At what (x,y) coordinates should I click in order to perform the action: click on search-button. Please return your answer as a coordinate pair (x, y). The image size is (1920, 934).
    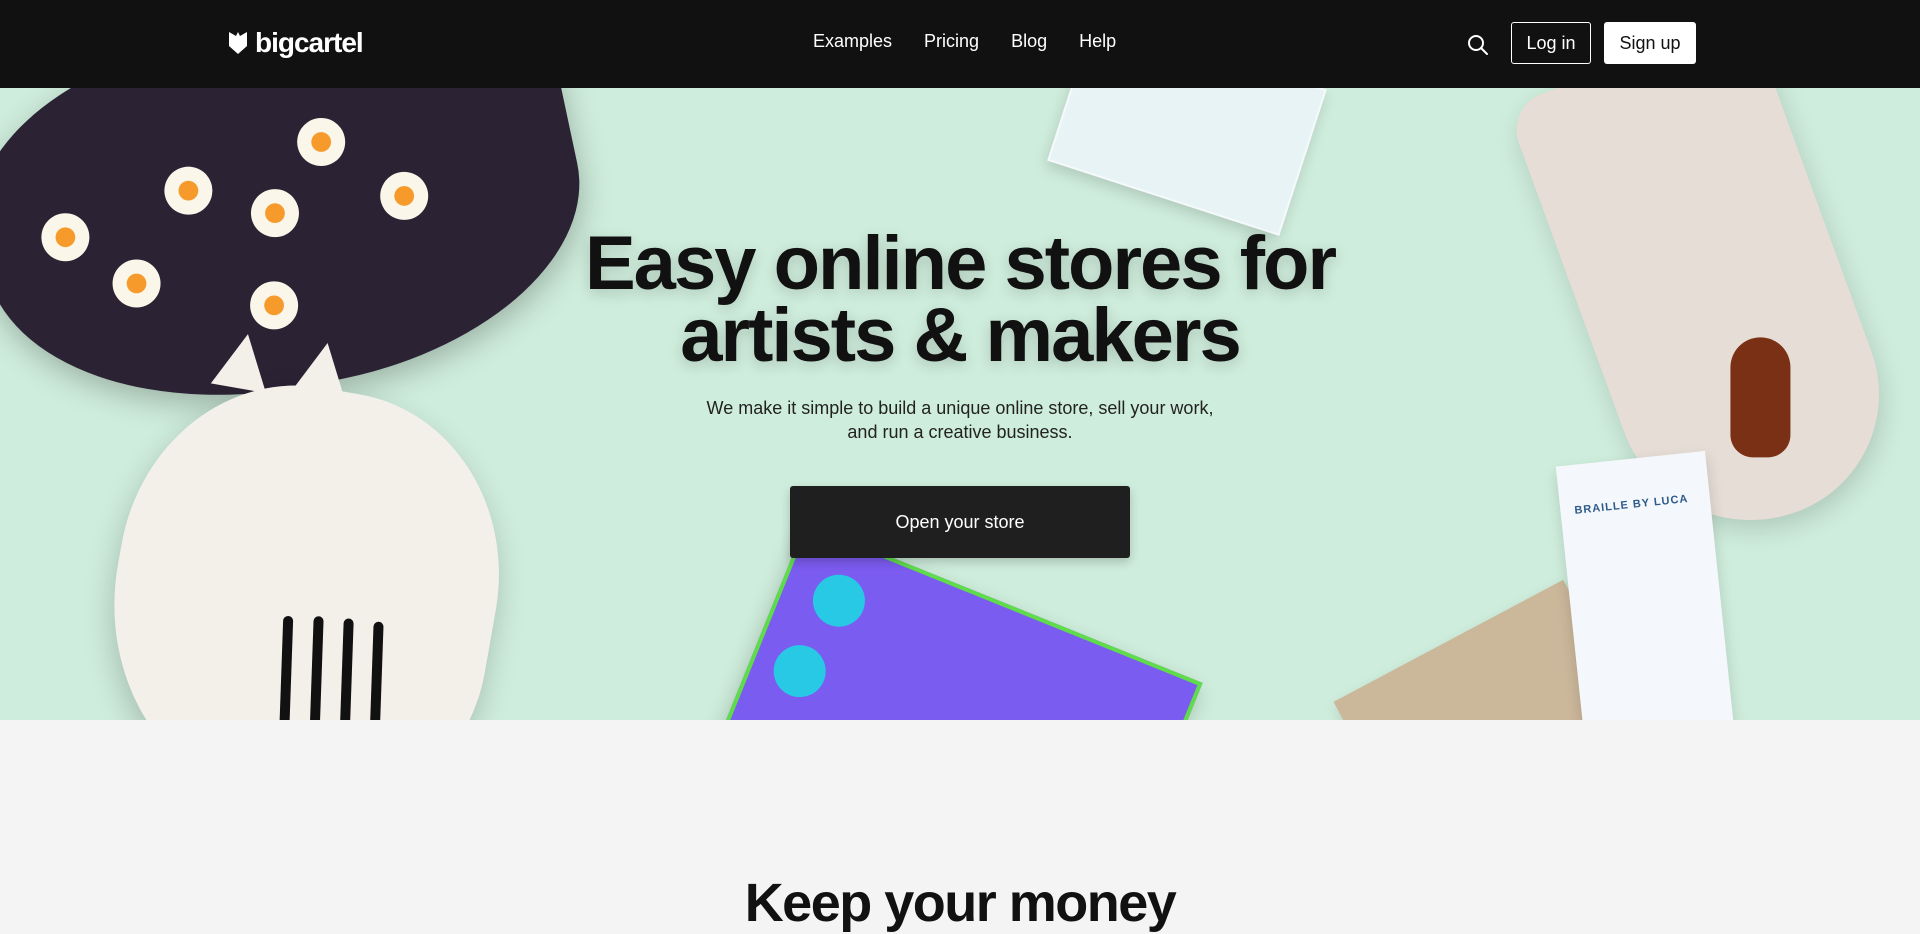
    Looking at the image, I should click on (1478, 45).